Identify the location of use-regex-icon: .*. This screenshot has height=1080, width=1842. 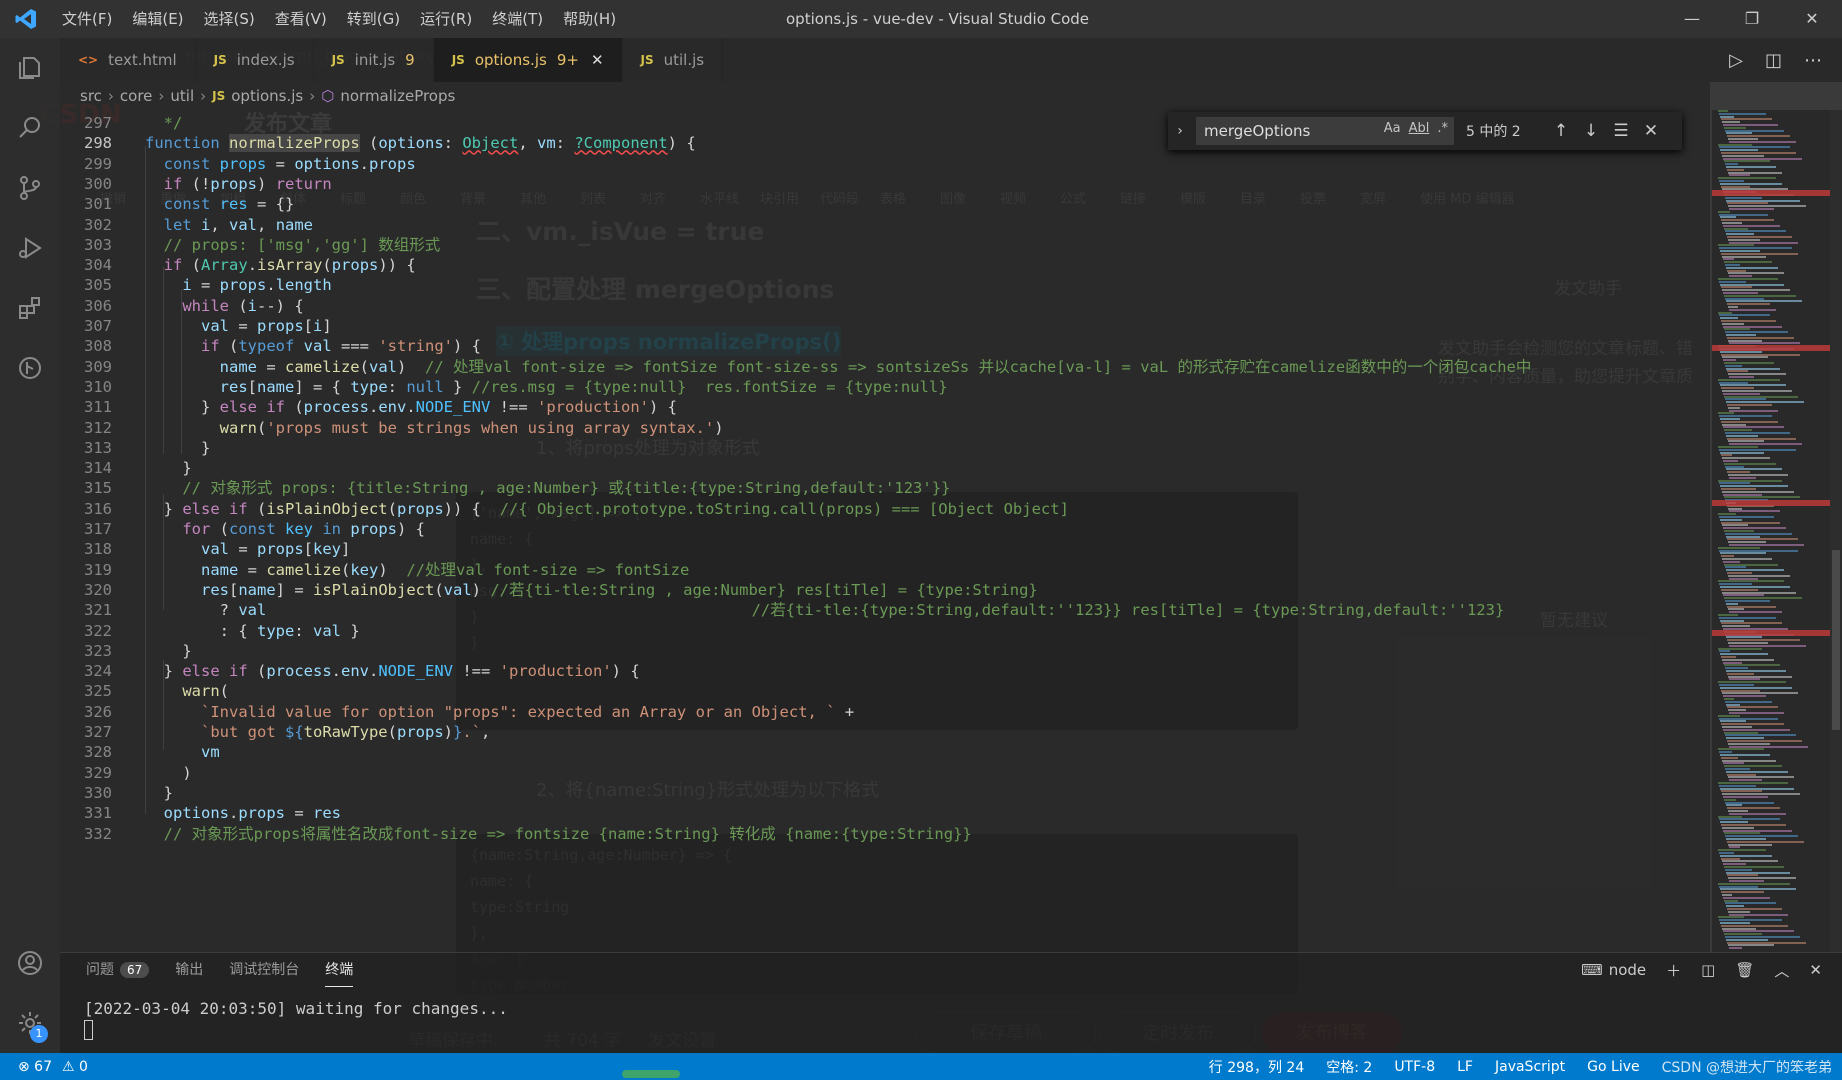
(1442, 128).